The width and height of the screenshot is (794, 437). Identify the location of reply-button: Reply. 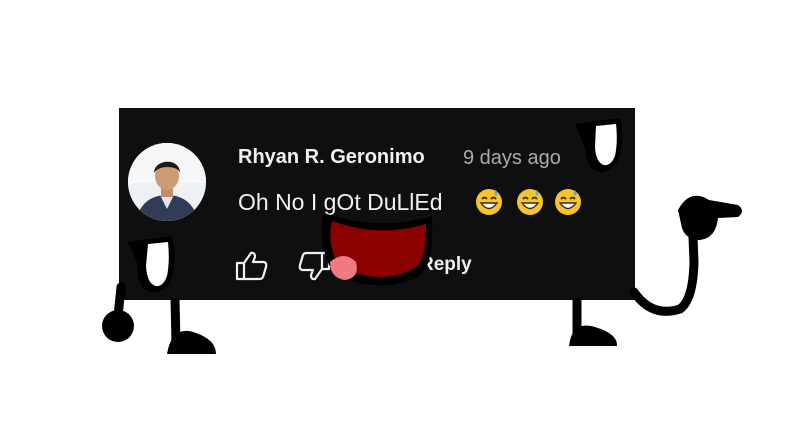
(446, 265).